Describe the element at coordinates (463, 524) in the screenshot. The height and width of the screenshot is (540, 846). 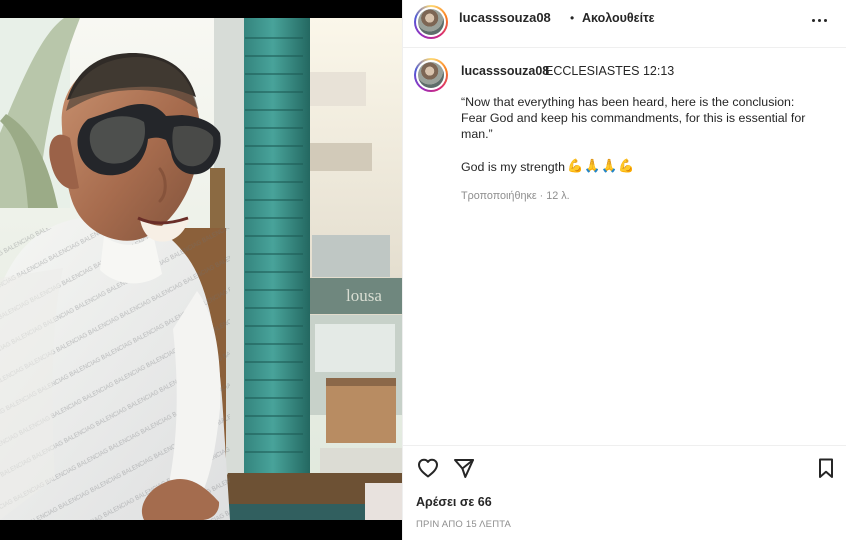
I see `post-timestamp: ΠΡΙΝ ΑΠΟ 15 ΛΕΠΤΑ` at that location.